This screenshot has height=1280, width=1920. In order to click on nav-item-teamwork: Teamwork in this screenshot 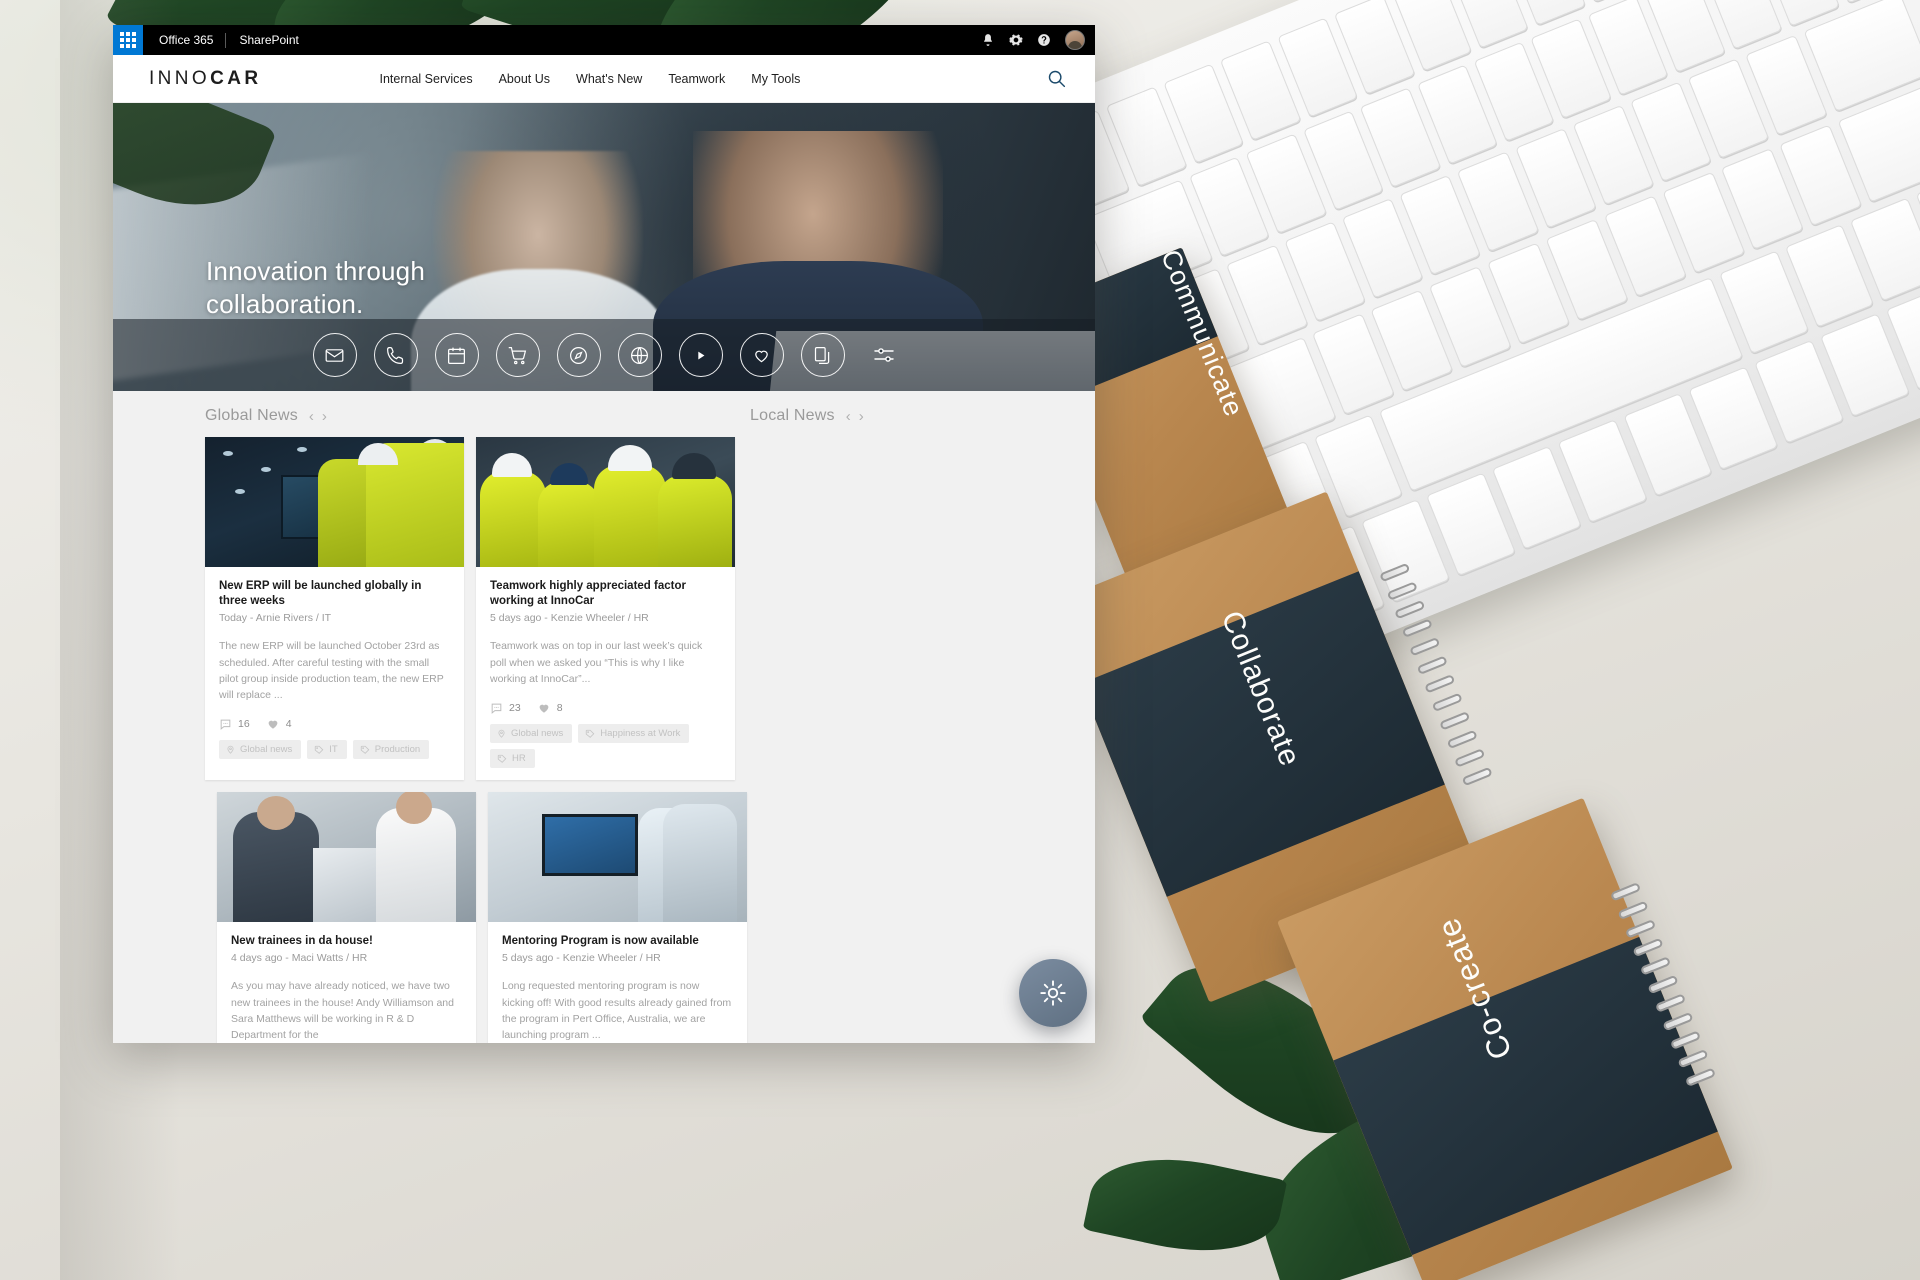, I will do `click(696, 79)`.